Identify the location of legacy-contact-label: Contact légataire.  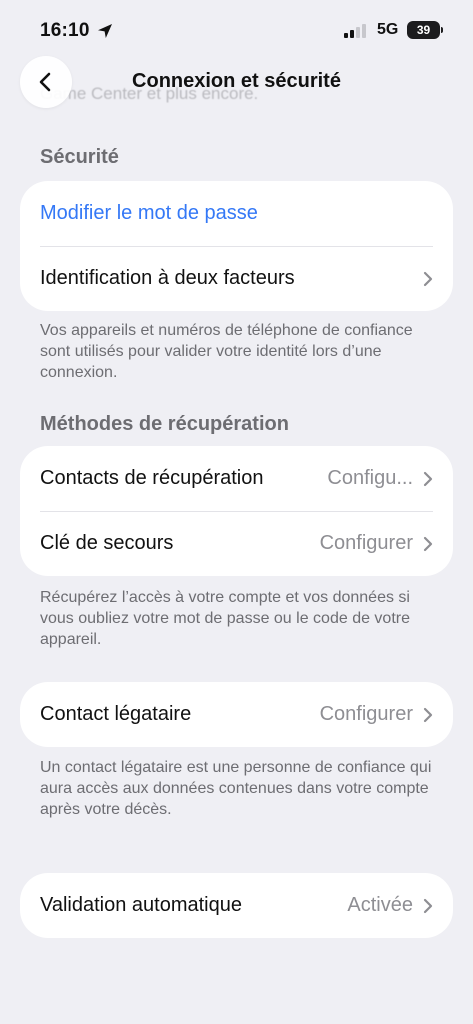
(116, 714).